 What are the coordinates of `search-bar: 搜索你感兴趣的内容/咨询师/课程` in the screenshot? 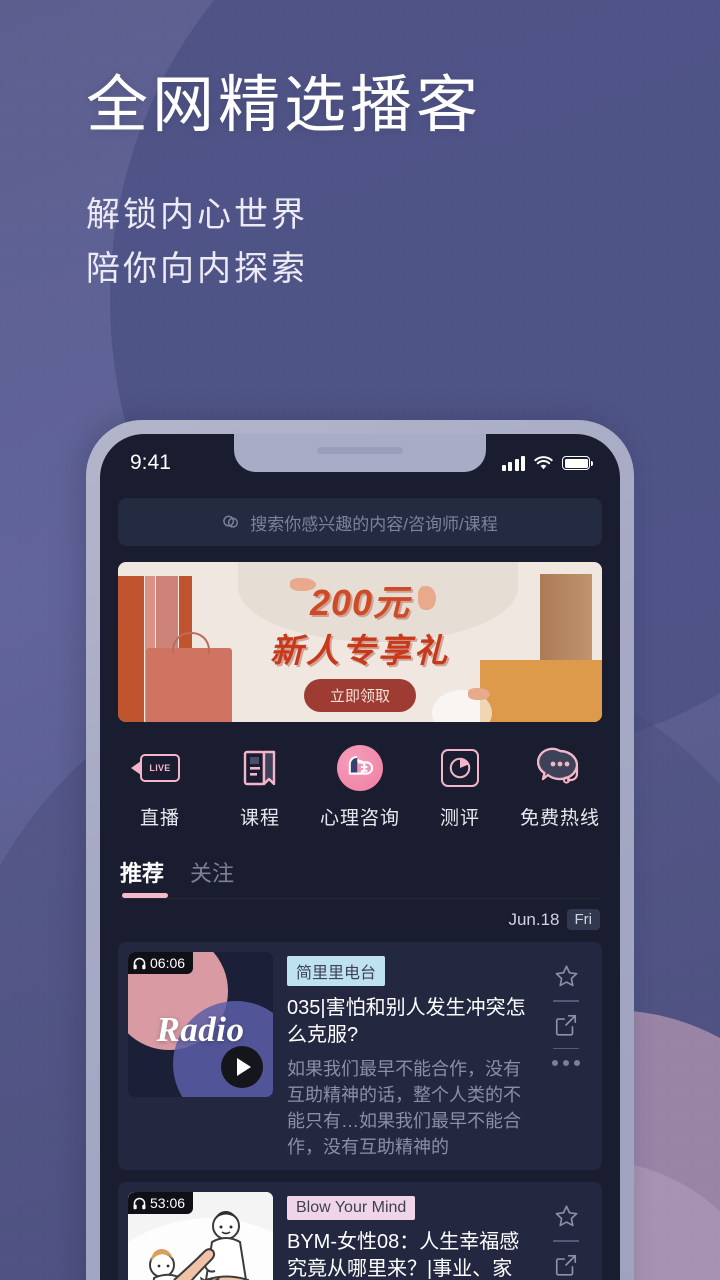 It's located at (360, 522).